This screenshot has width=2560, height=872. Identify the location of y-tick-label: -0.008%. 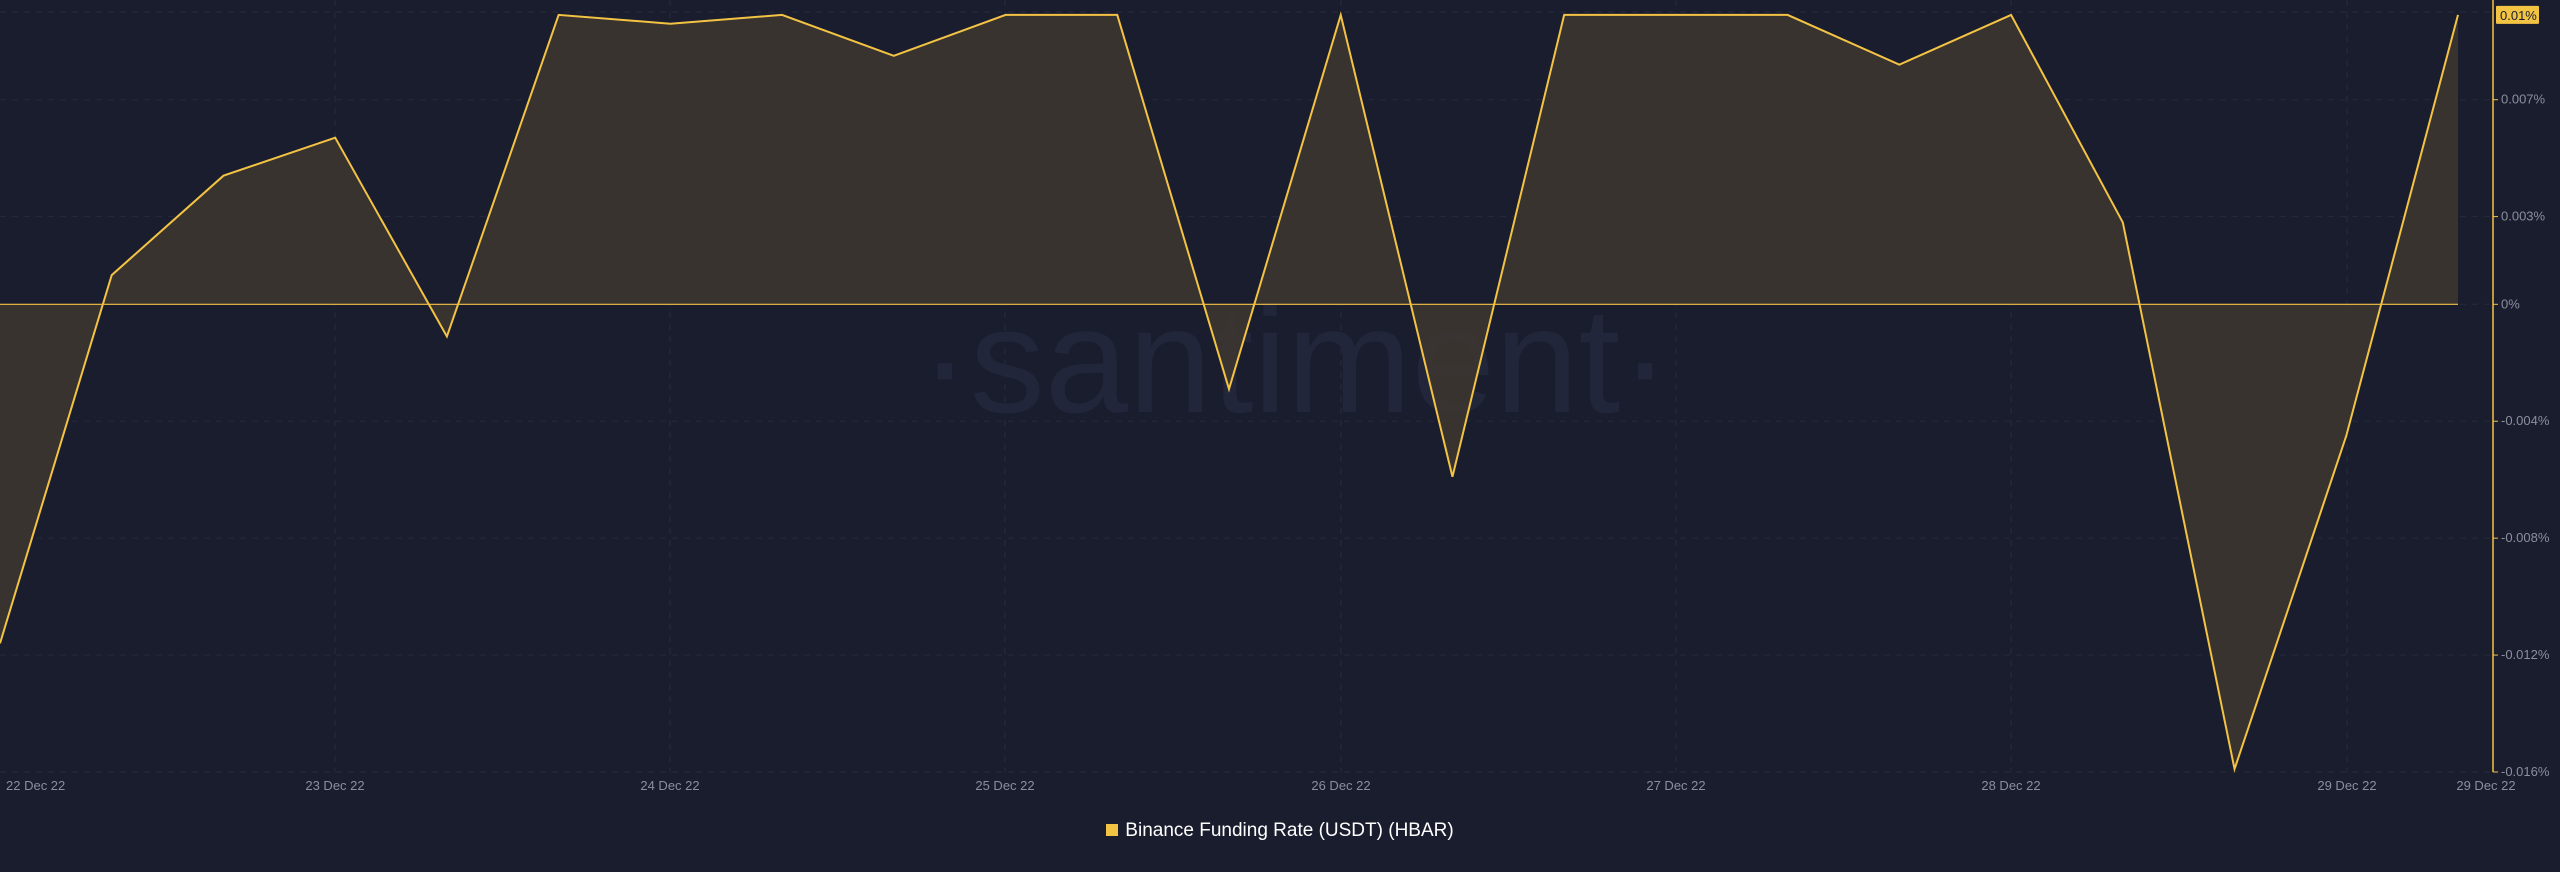
(2525, 537).